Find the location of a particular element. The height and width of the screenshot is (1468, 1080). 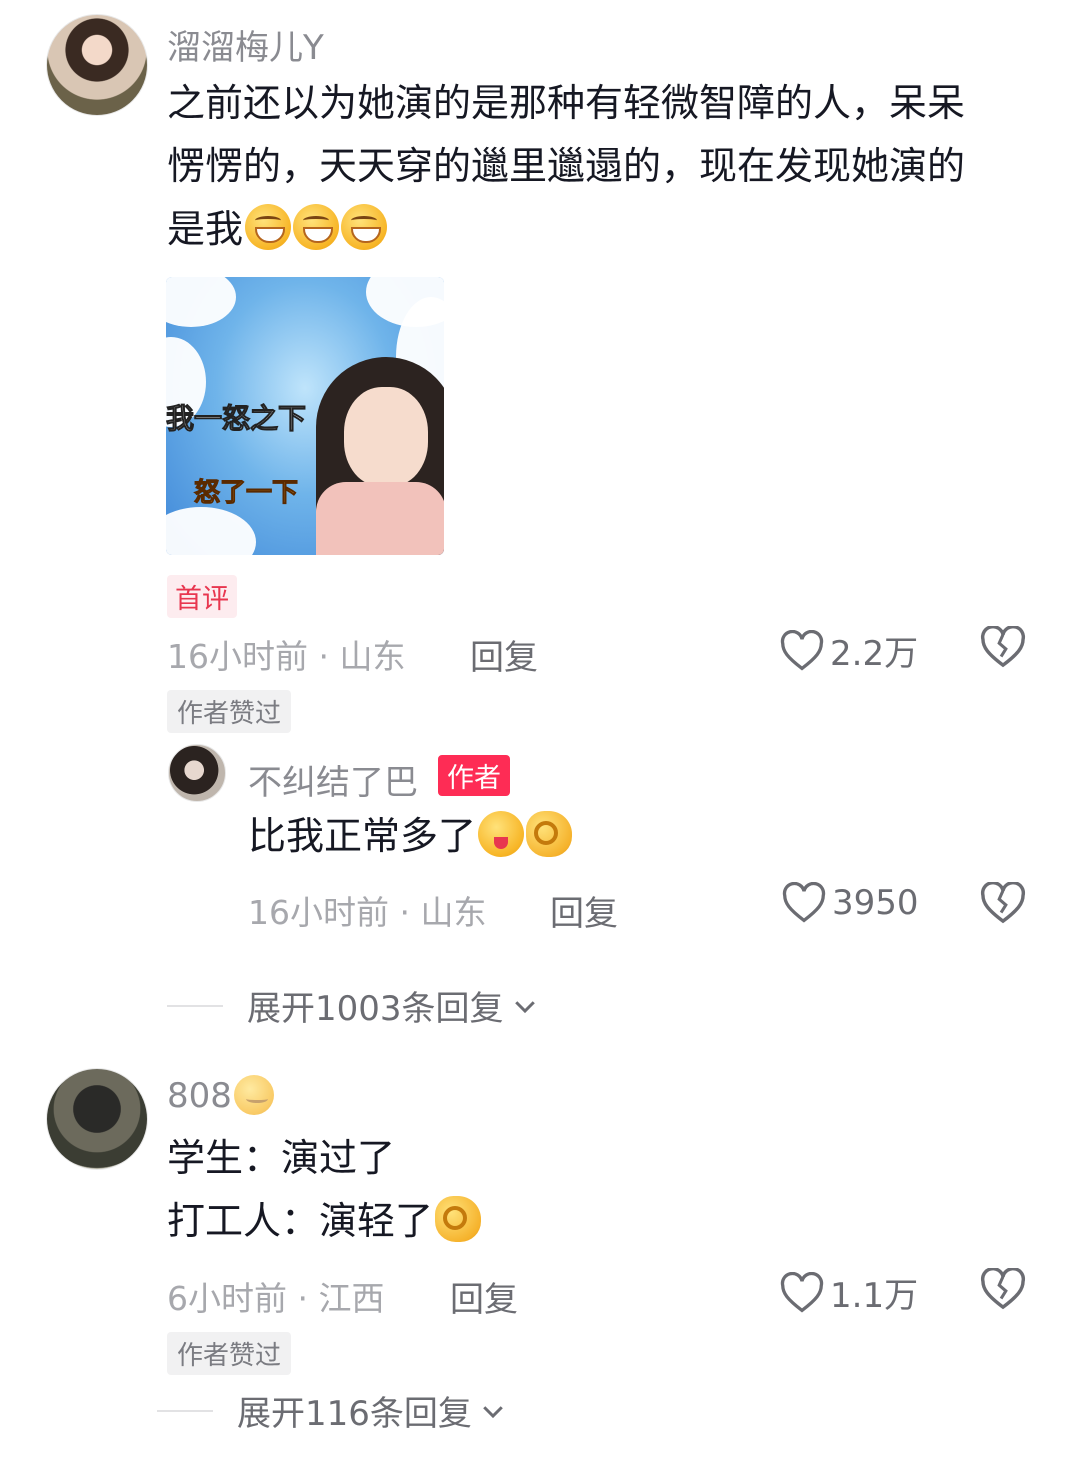

expand-replies-button: 展开116条回复 is located at coordinates (332, 1410).